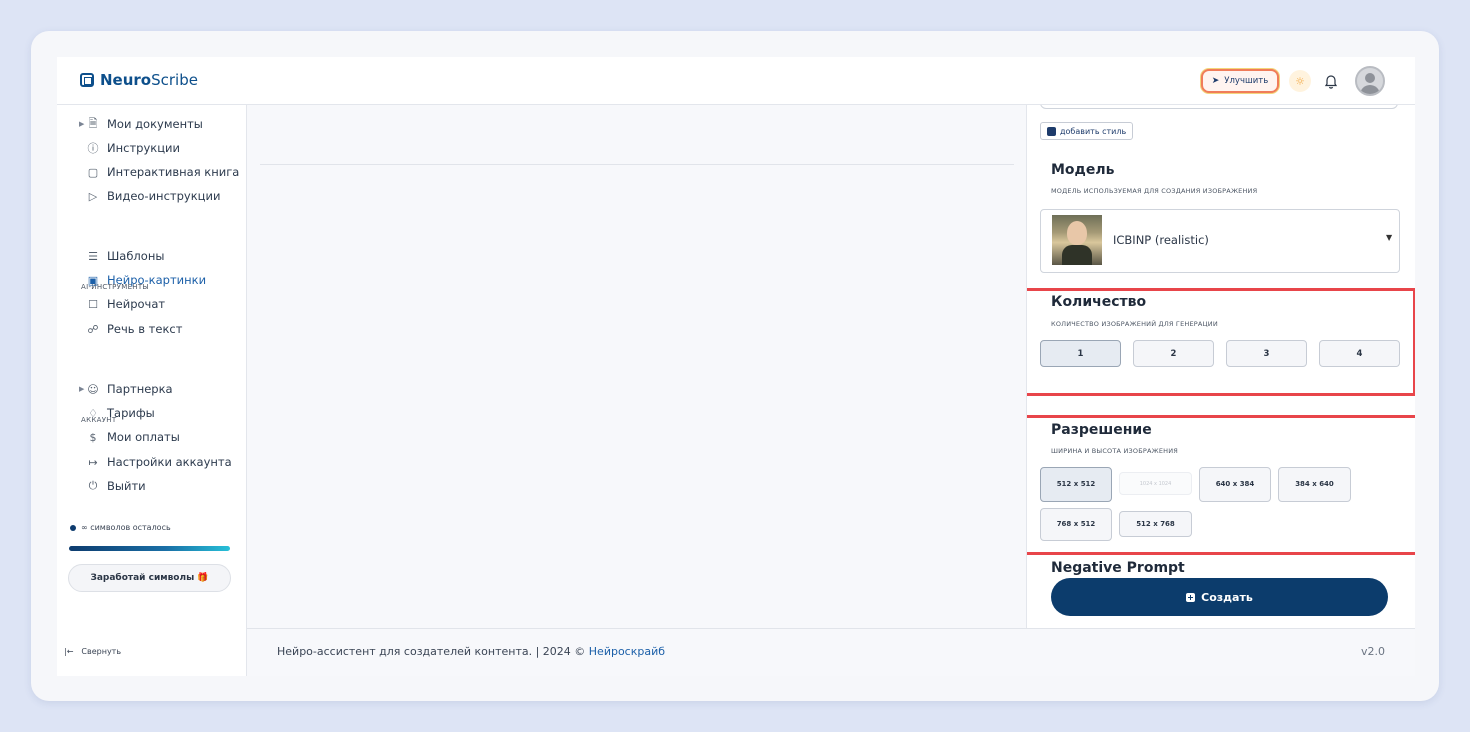  Describe the element at coordinates (173, 172) in the screenshot. I see `sidebar-item-label: Интерактивная книга` at that location.